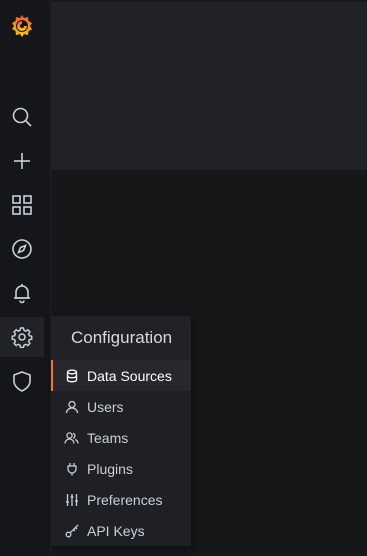 The height and width of the screenshot is (556, 367). I want to click on gear-icon, so click(22, 337).